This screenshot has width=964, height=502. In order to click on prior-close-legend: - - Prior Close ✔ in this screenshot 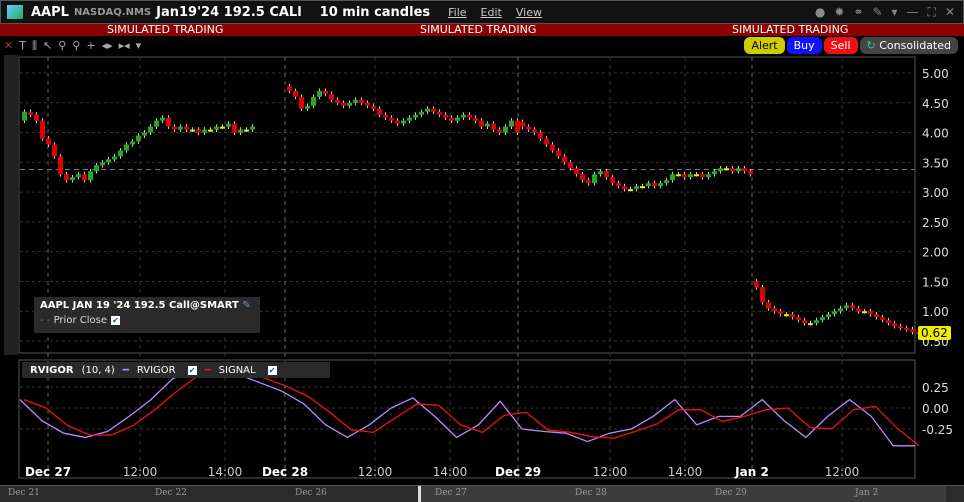, I will do `click(80, 320)`.